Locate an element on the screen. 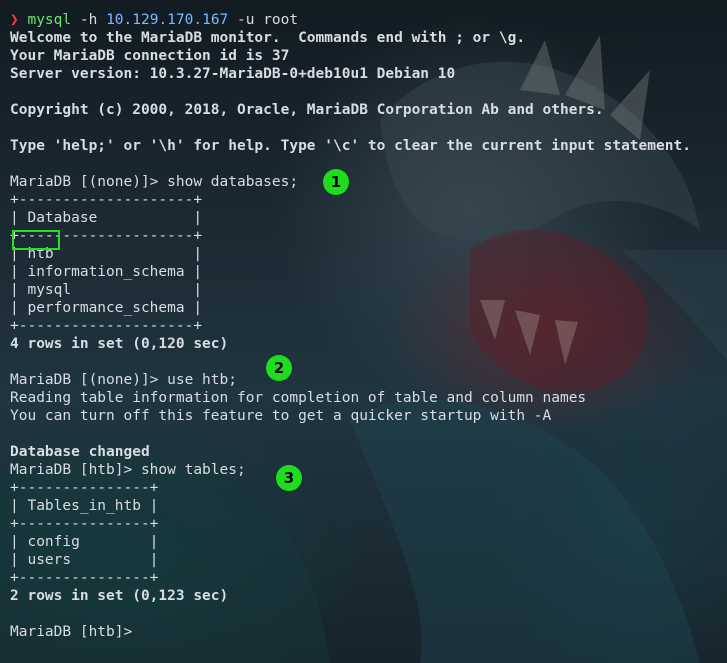  table-header: | Database | is located at coordinates (106, 218).